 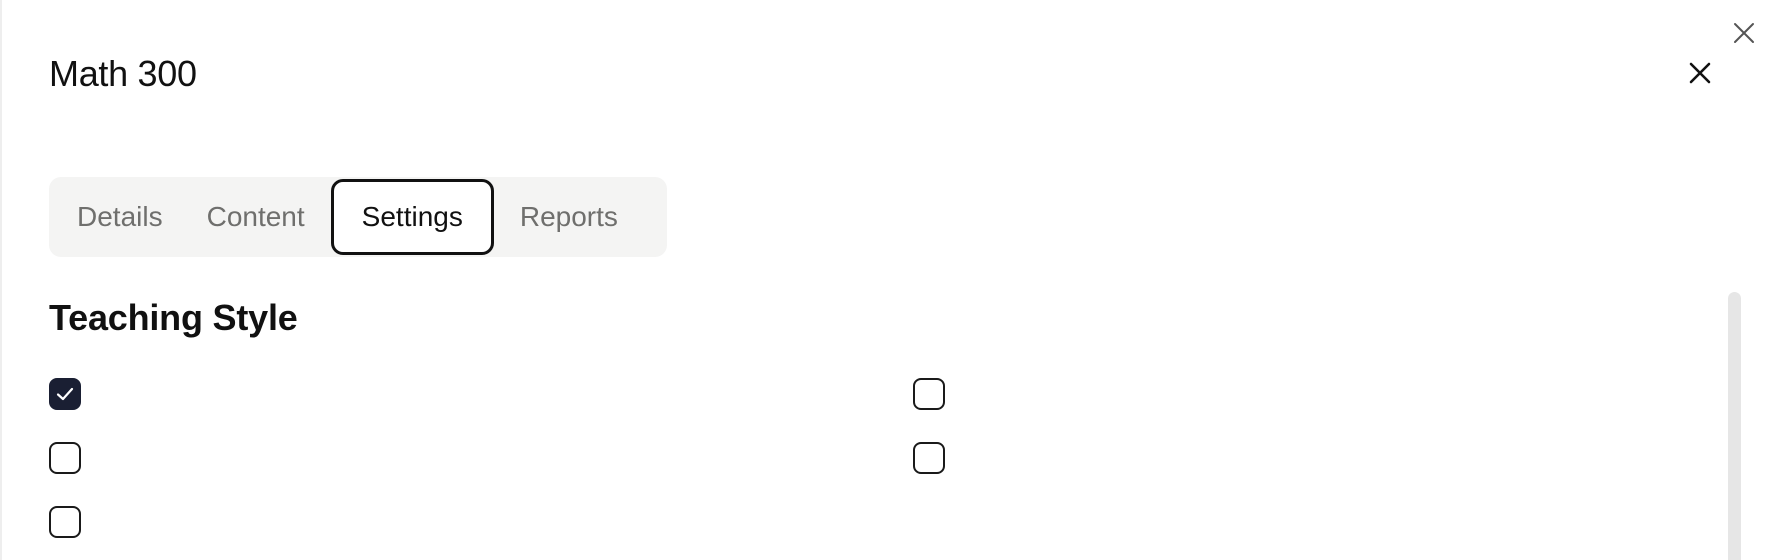 I want to click on page-title: Math 300, so click(x=123, y=73).